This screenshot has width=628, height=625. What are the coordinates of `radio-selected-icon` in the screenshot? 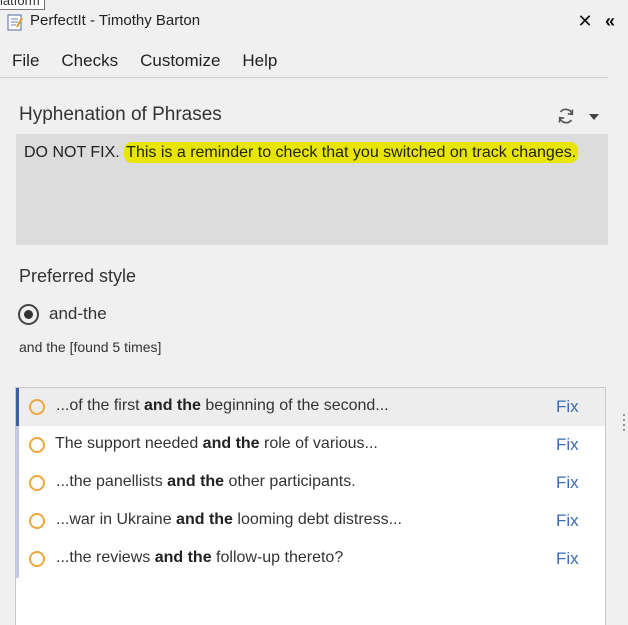 It's located at (28, 314).